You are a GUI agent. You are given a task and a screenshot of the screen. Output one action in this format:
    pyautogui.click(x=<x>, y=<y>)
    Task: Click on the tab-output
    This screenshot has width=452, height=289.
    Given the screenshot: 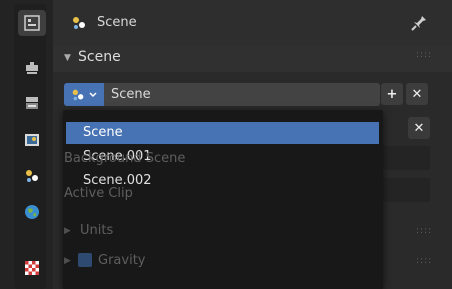 What is the action you would take?
    pyautogui.click(x=32, y=103)
    